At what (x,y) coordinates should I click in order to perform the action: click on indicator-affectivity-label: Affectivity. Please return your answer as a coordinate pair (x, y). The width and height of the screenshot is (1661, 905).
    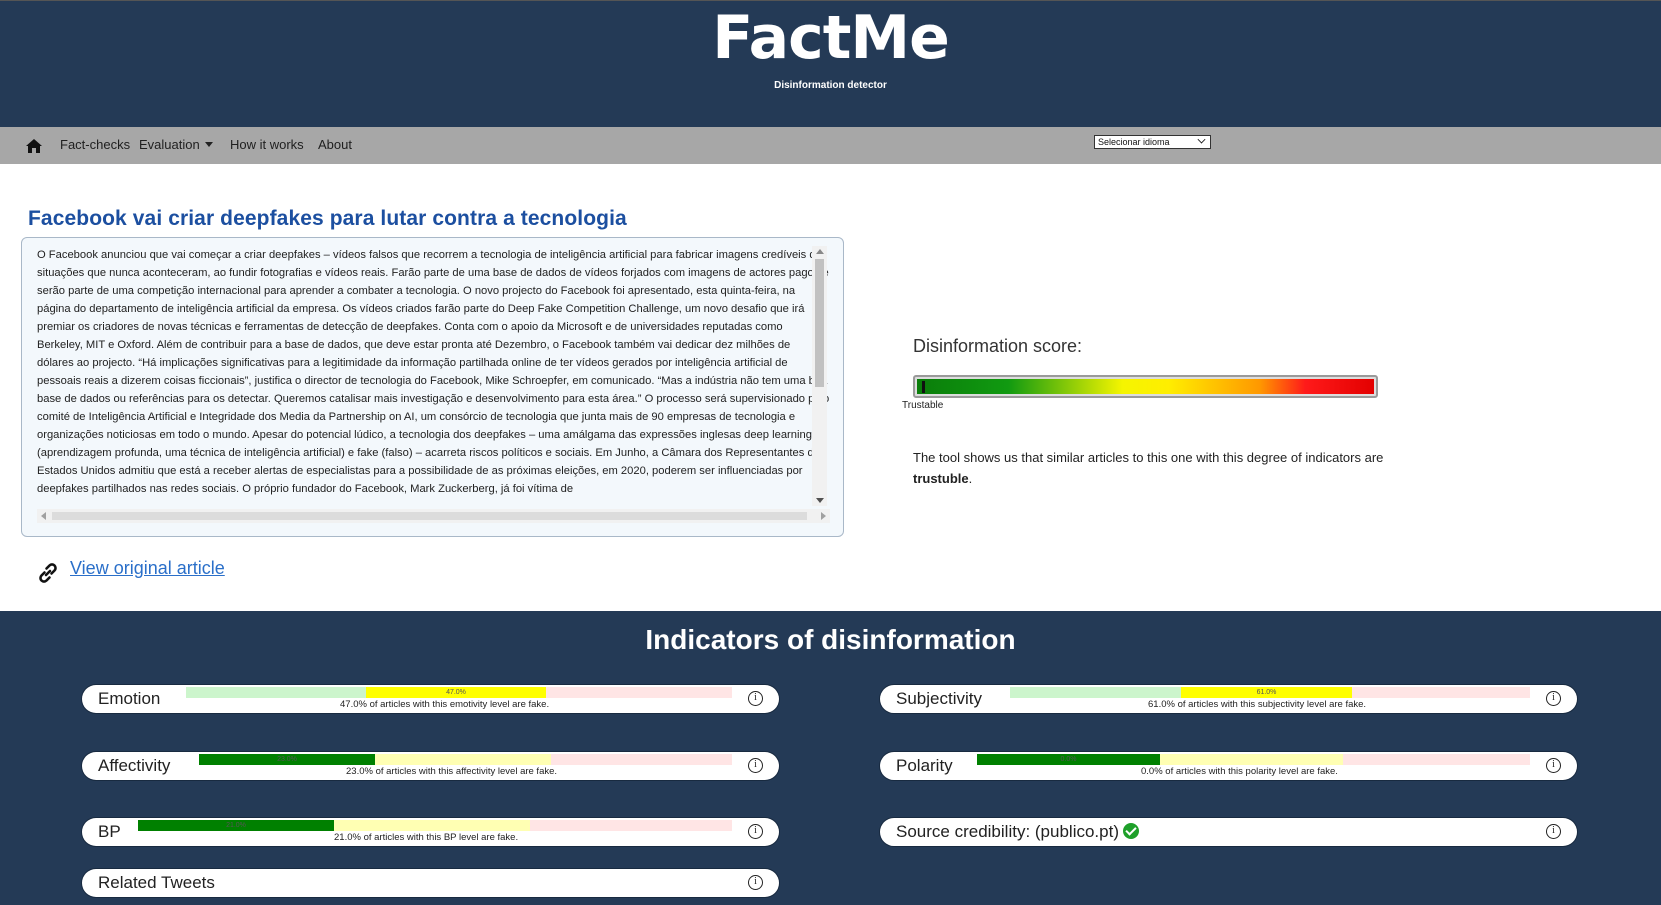
    Looking at the image, I should click on (134, 765).